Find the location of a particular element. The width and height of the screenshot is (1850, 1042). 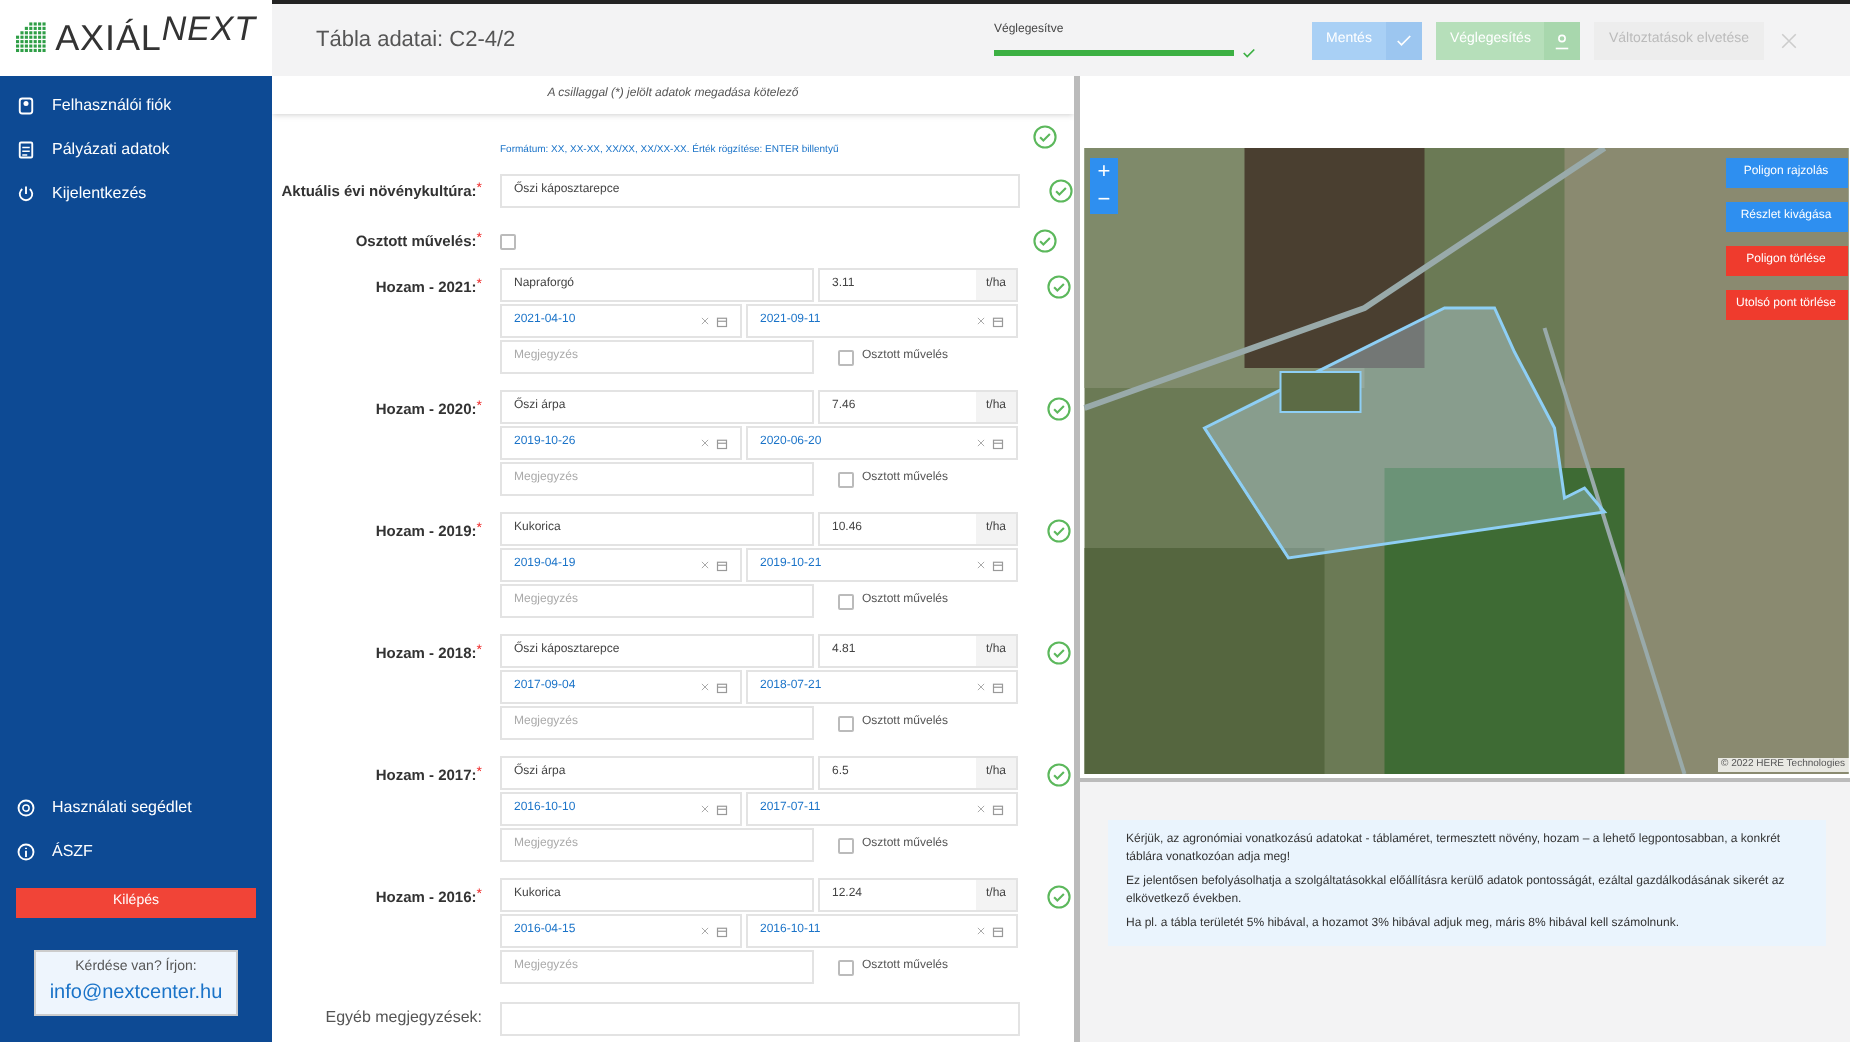

email-link: info@nextcenter.hu is located at coordinates (136, 993).